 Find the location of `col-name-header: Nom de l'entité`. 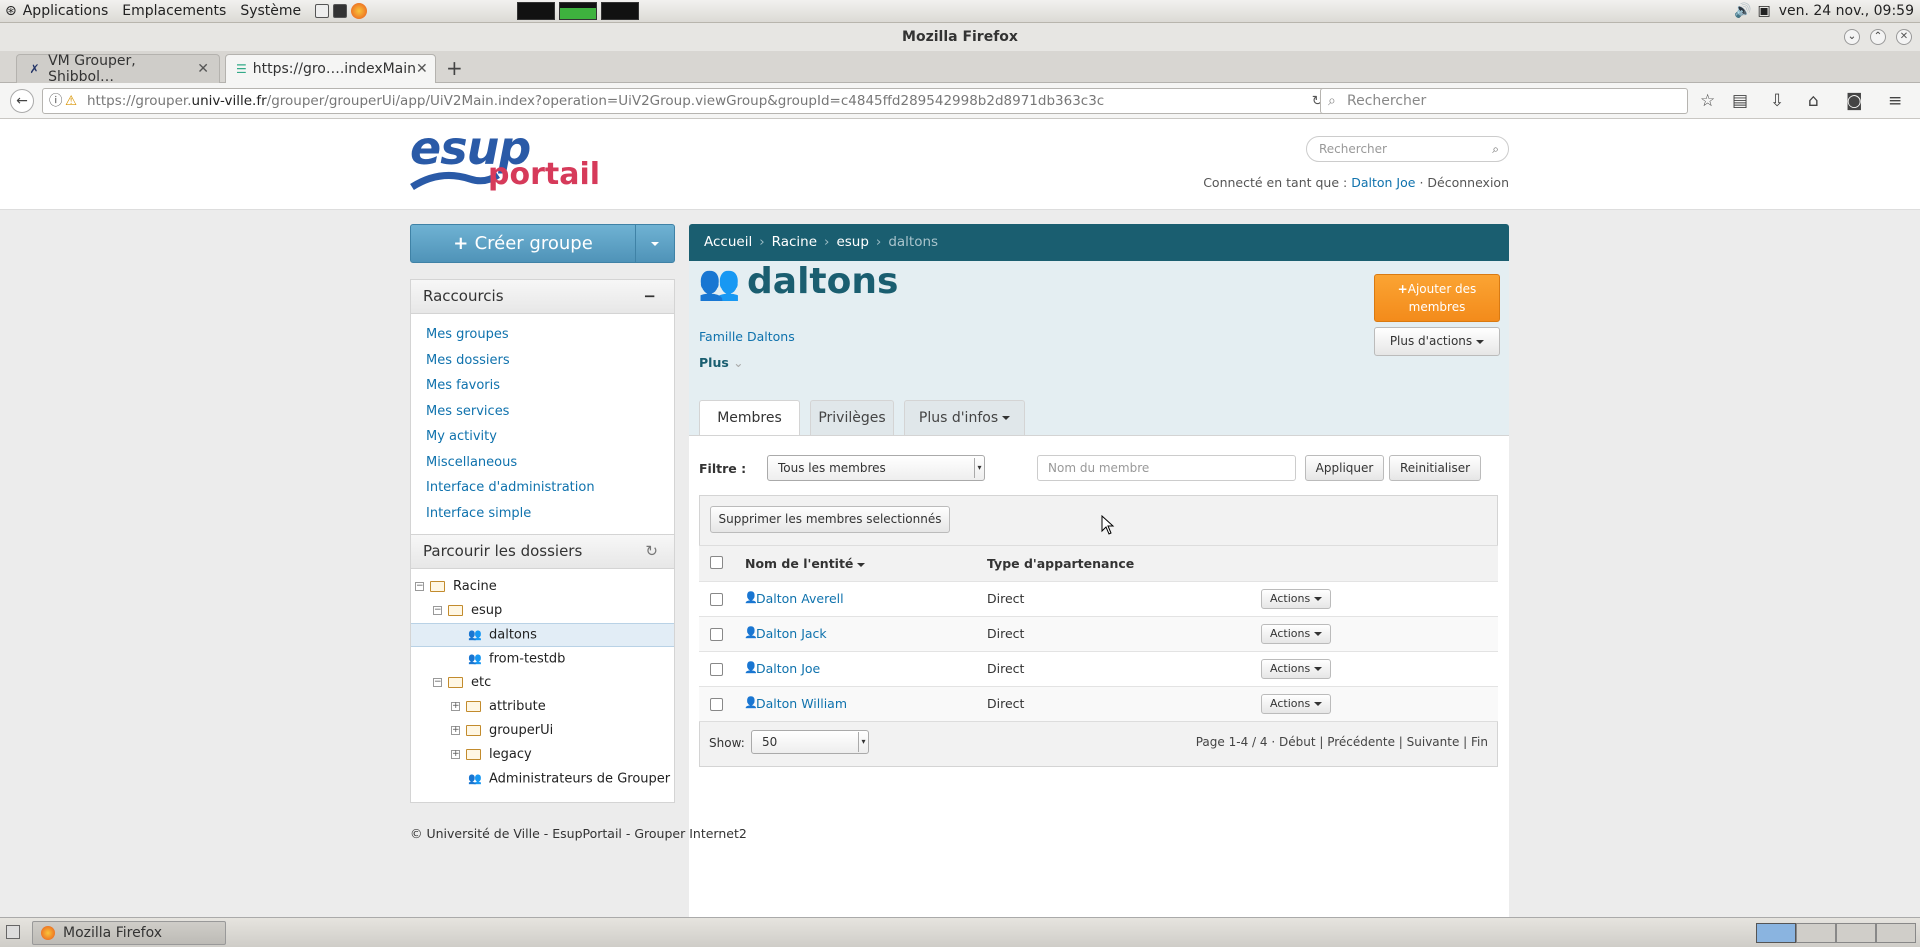

col-name-header: Nom de l'entité is located at coordinates (805, 563).